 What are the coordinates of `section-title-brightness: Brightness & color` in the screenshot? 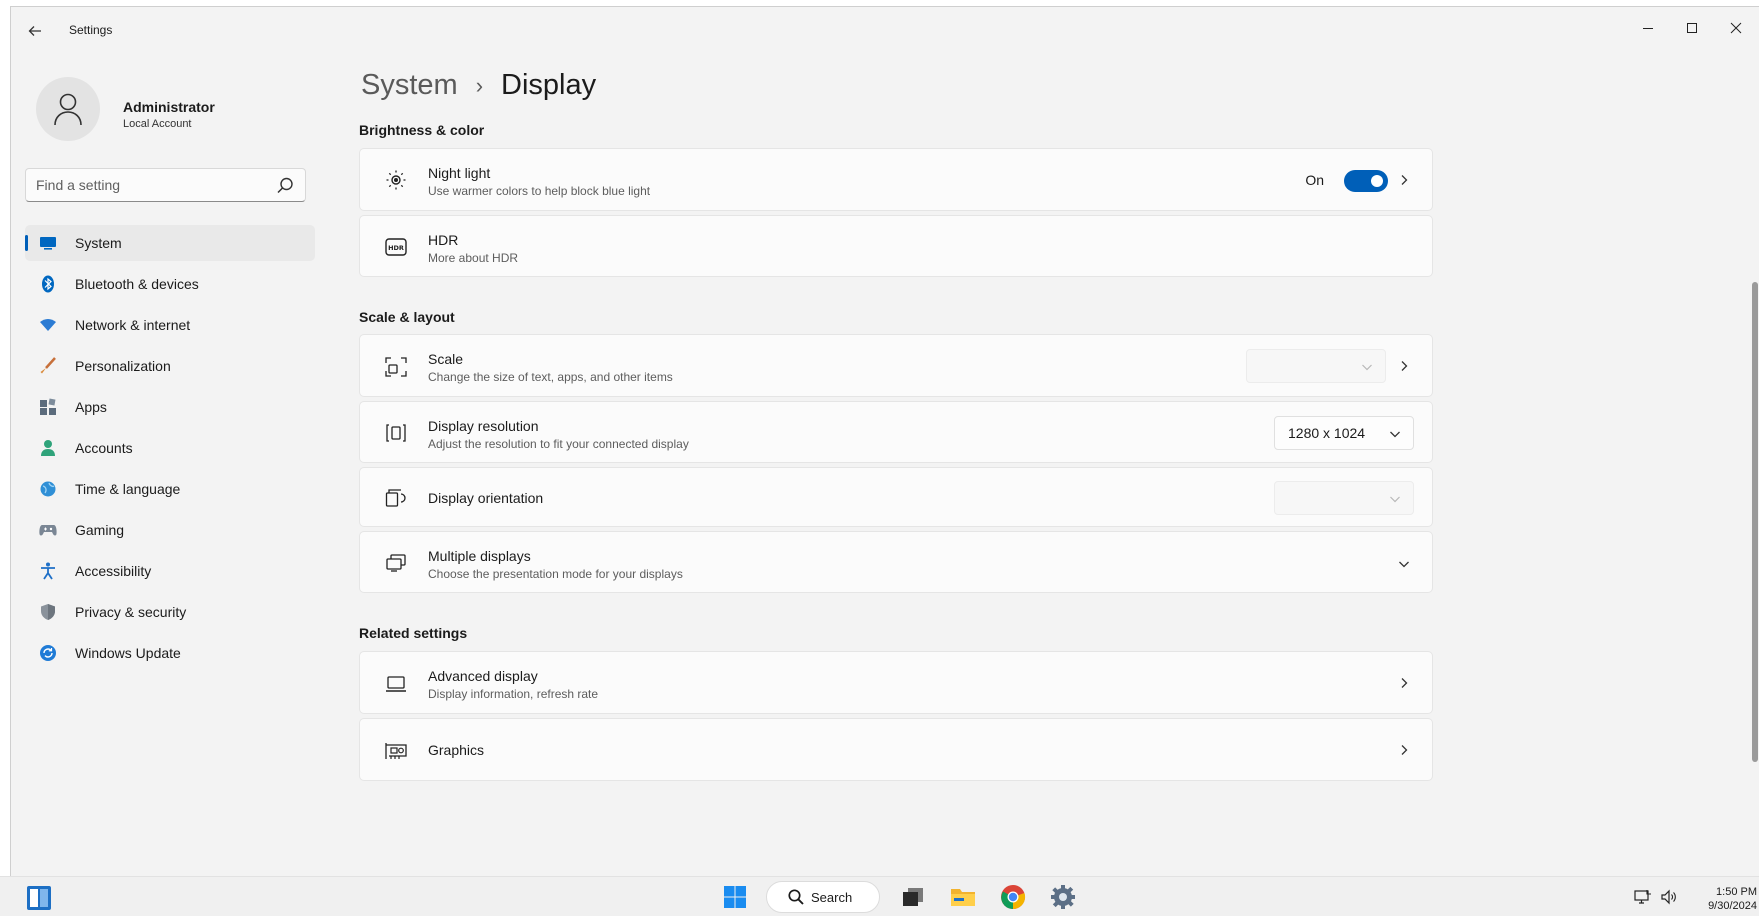 It's located at (422, 130).